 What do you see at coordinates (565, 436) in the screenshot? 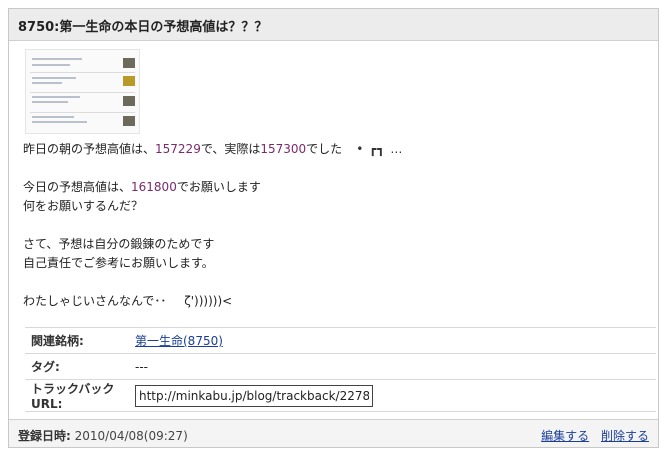
I see `edit-link: 編集する` at bounding box center [565, 436].